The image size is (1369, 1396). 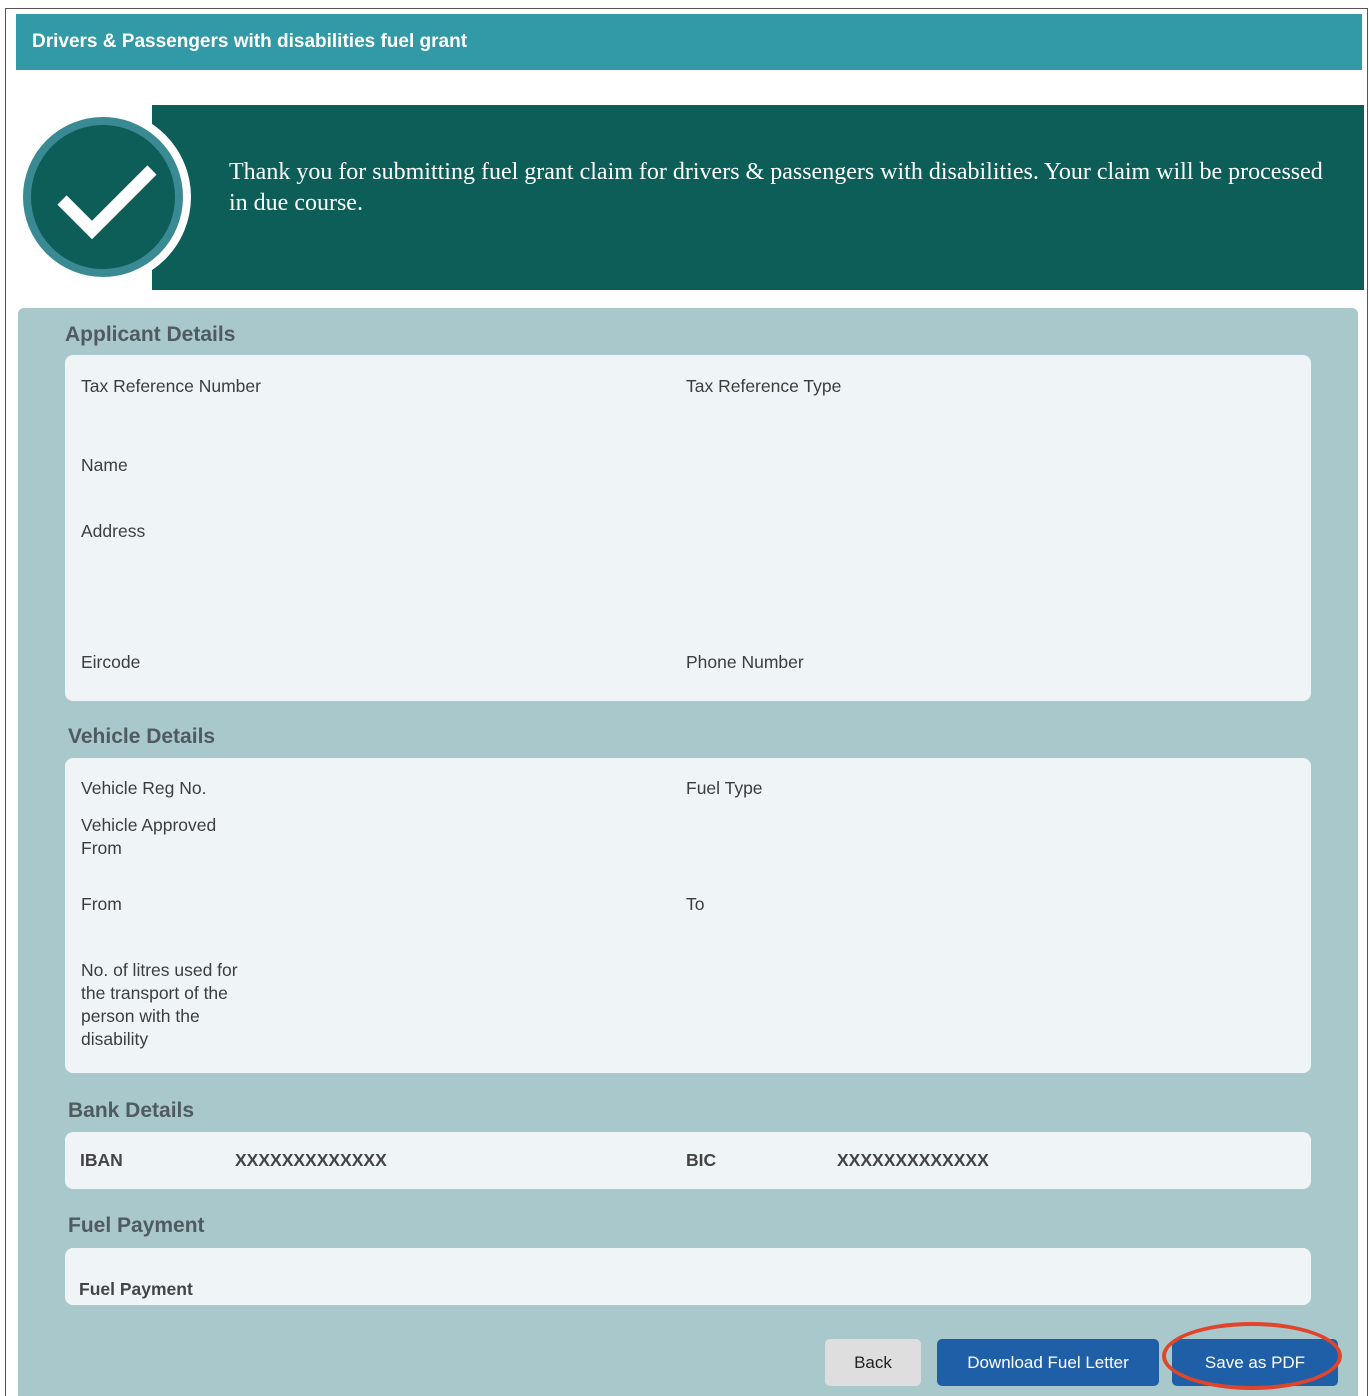 I want to click on iban-value: XXXXXXXXXXXXX, so click(x=311, y=1160).